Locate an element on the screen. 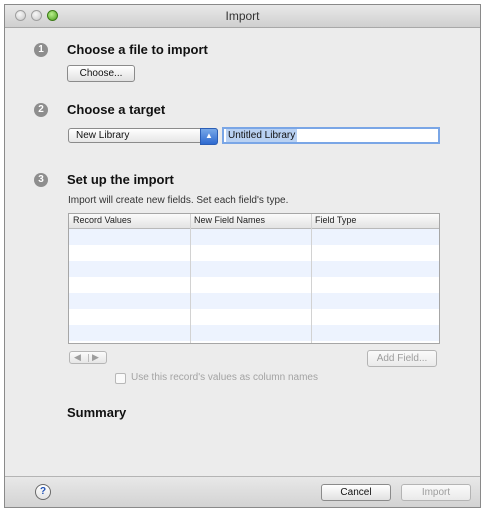 The width and height of the screenshot is (486, 512). help-icon: ? is located at coordinates (43, 492).